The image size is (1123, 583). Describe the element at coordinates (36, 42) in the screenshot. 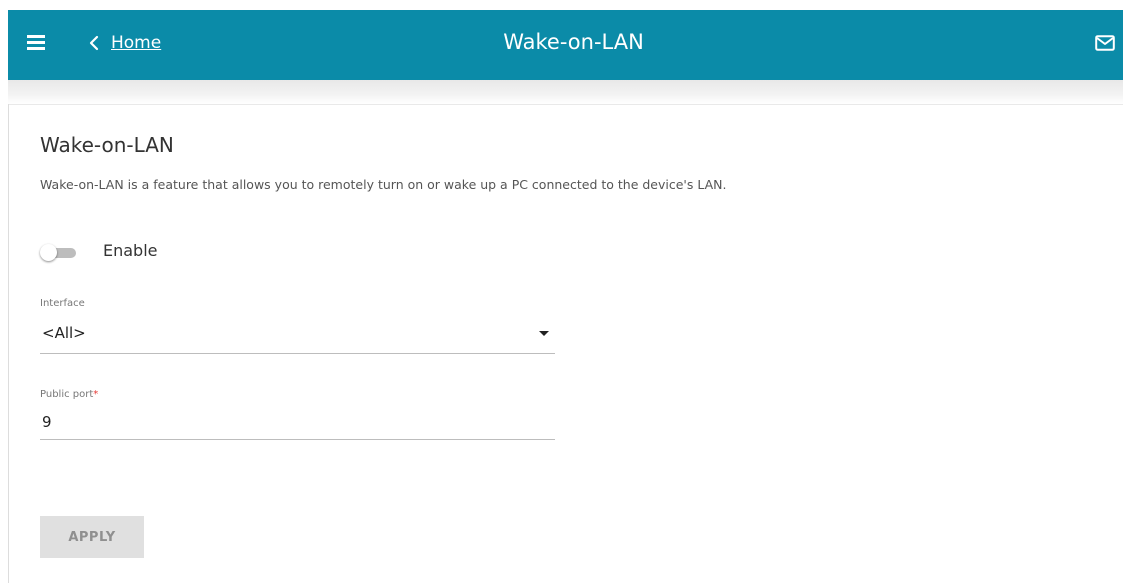

I see `menu-icon` at that location.